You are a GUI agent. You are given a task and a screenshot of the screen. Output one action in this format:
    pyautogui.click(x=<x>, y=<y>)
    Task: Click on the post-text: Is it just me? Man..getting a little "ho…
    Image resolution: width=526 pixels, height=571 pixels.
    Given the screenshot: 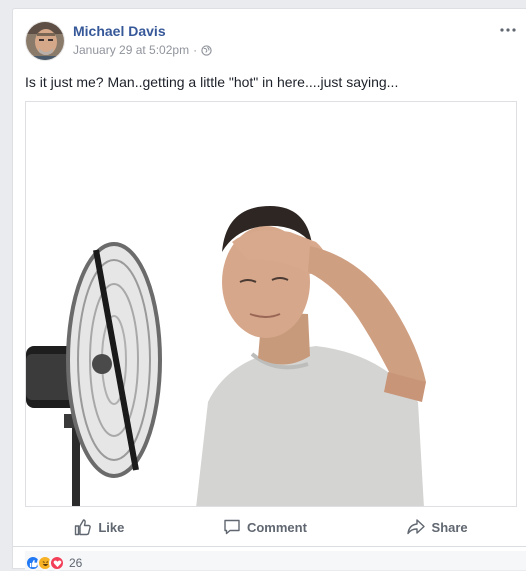 What is the action you would take?
    pyautogui.click(x=212, y=82)
    